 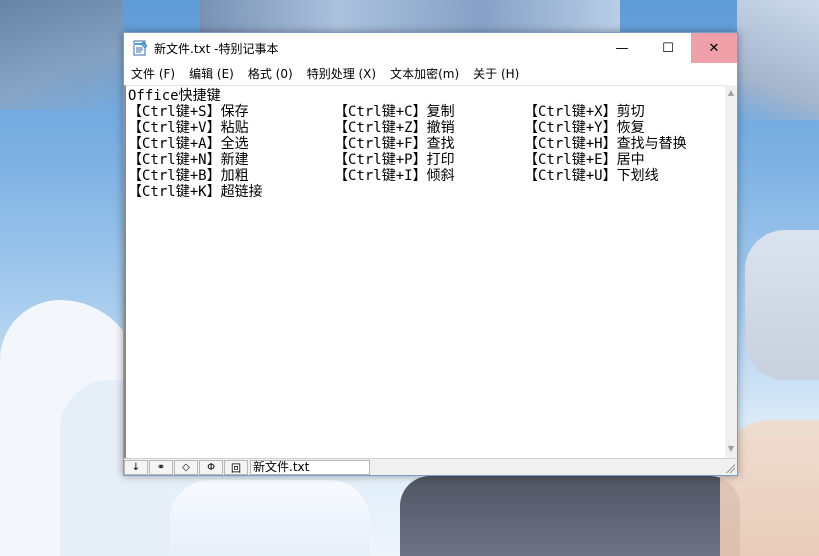 I want to click on status-link-button: ⚭, so click(x=161, y=467).